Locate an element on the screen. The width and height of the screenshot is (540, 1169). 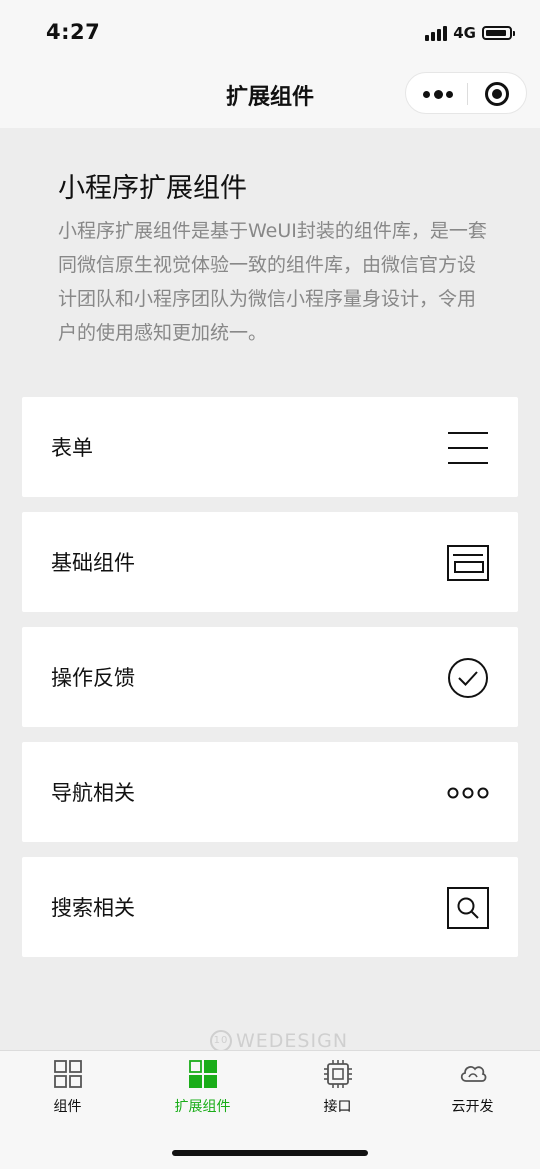
battery-icon is located at coordinates (498, 33).